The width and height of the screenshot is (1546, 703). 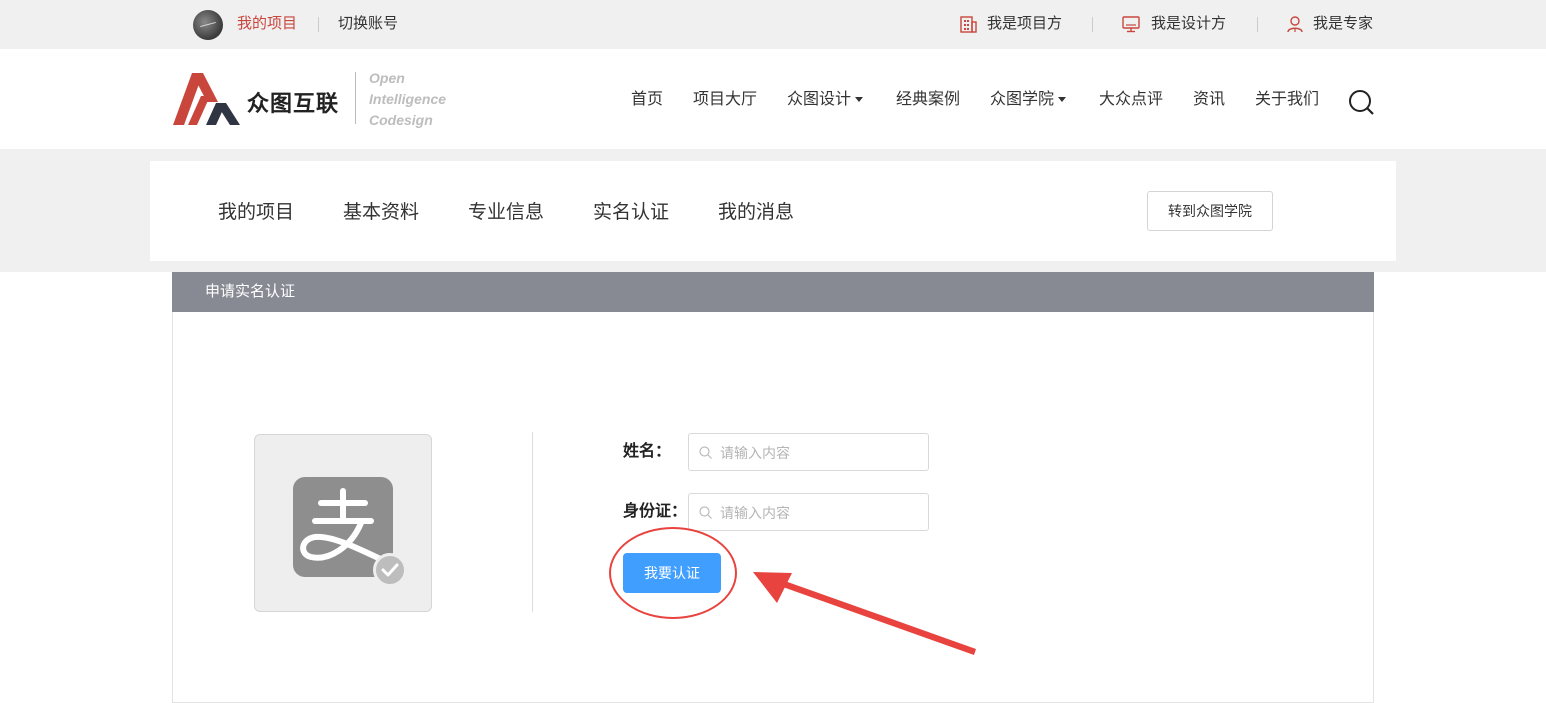 I want to click on logo-tagline: Codesign, so click(x=401, y=120).